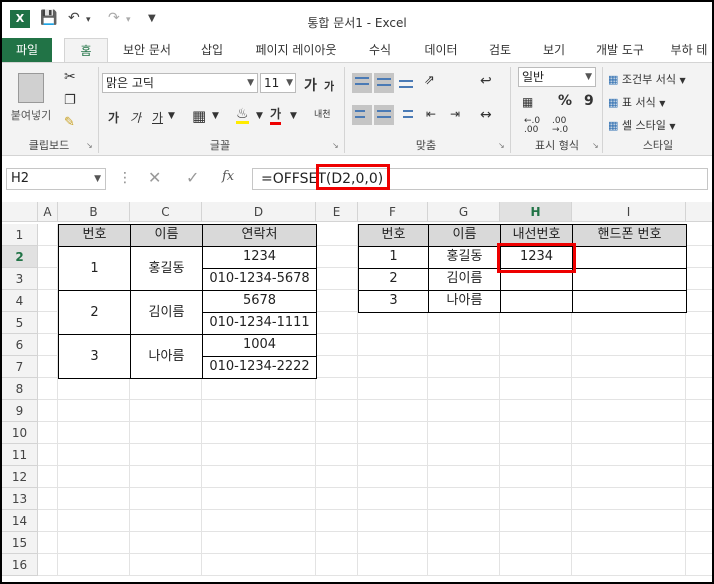 The image size is (714, 584). Describe the element at coordinates (527, 102) in the screenshot. I see `currency-icon: ▦` at that location.